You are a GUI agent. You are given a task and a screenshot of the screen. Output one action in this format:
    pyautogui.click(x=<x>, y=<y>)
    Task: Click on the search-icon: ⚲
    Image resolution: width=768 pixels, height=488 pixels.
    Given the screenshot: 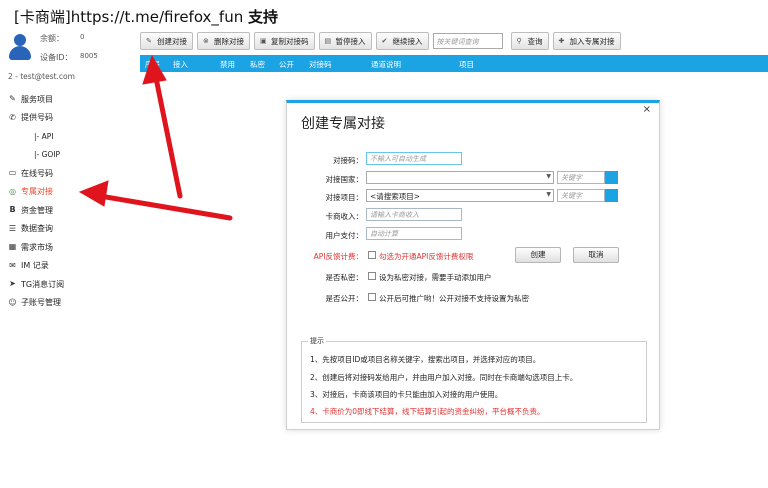 What is the action you would take?
    pyautogui.click(x=519, y=41)
    